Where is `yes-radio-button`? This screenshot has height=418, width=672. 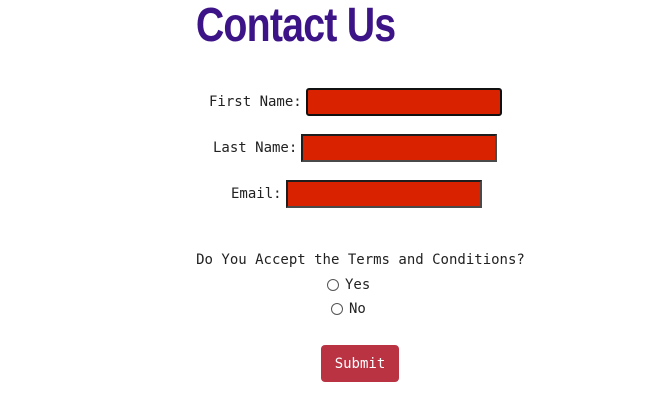 yes-radio-button is located at coordinates (333, 285).